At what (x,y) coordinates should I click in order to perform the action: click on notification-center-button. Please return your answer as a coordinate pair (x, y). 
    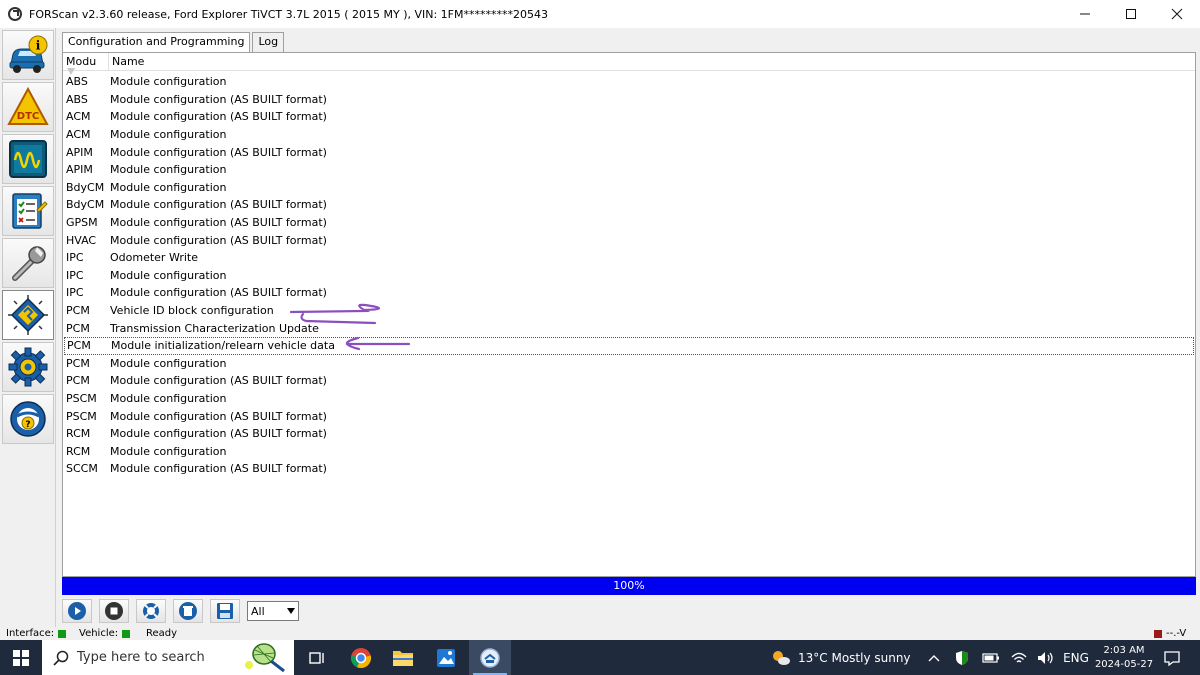
    Looking at the image, I should click on (1172, 657).